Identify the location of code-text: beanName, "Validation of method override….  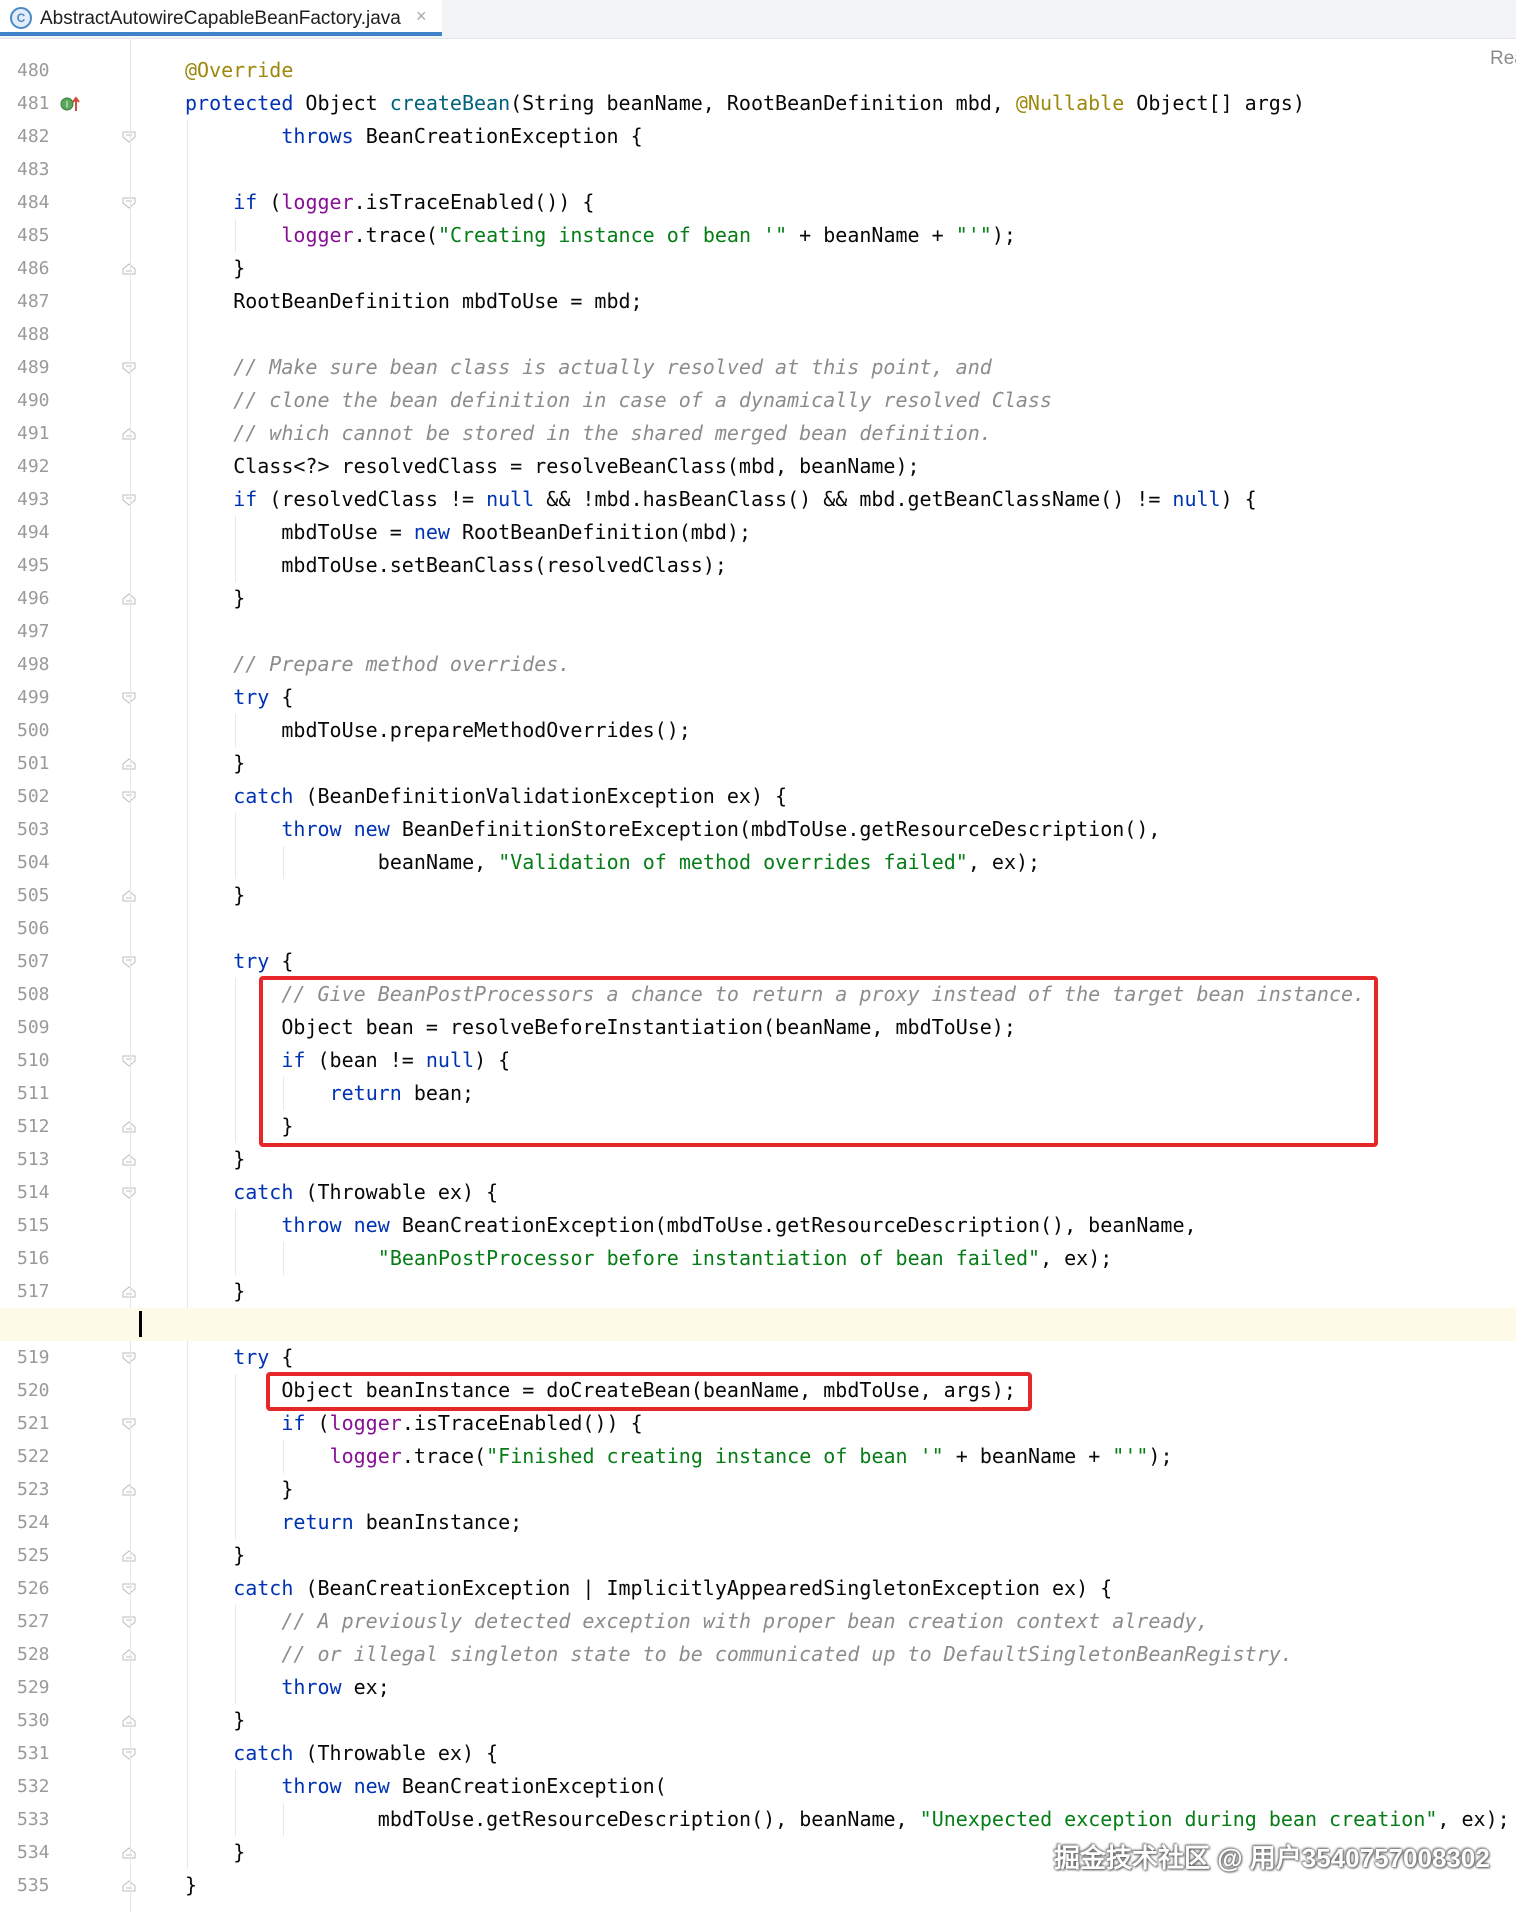
(709, 862).